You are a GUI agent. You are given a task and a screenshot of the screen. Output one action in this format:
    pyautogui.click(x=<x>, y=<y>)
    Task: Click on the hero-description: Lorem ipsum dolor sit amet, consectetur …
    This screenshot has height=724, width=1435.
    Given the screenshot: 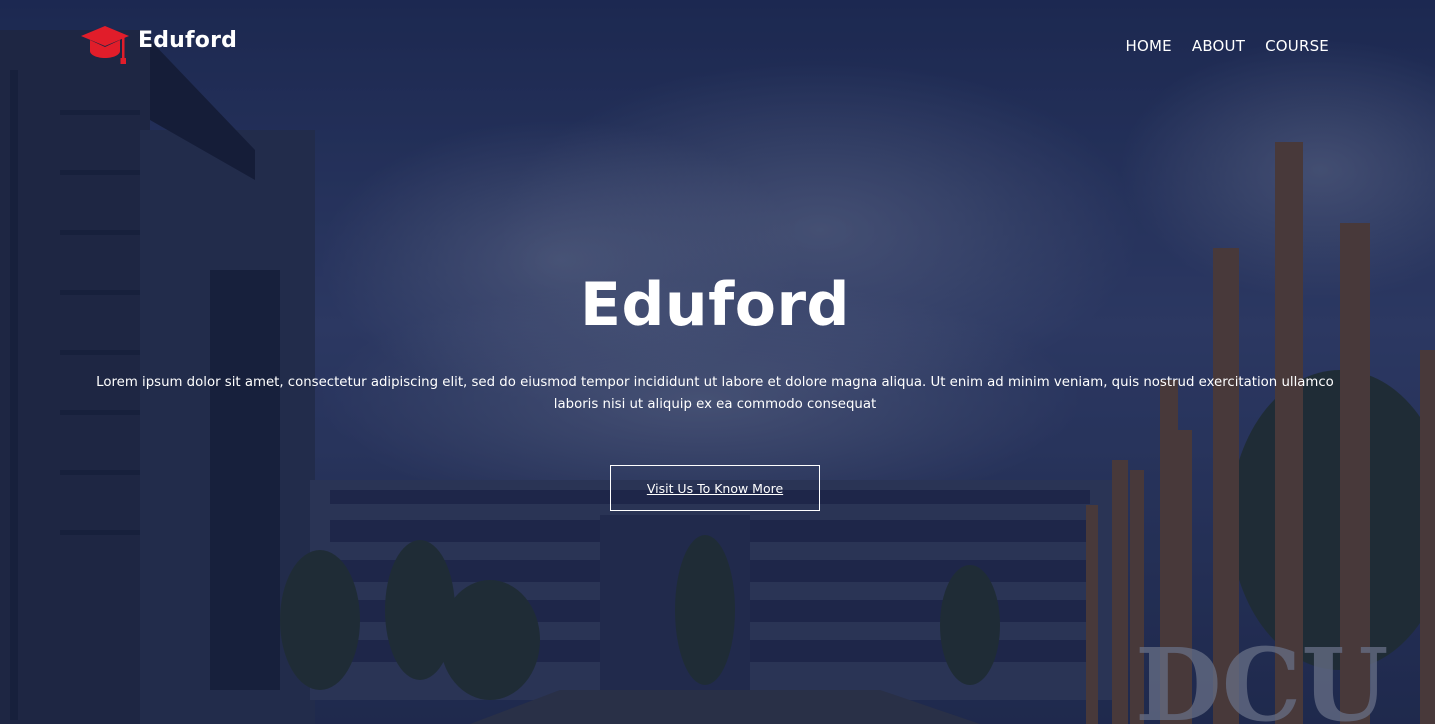 What is the action you would take?
    pyautogui.click(x=715, y=393)
    